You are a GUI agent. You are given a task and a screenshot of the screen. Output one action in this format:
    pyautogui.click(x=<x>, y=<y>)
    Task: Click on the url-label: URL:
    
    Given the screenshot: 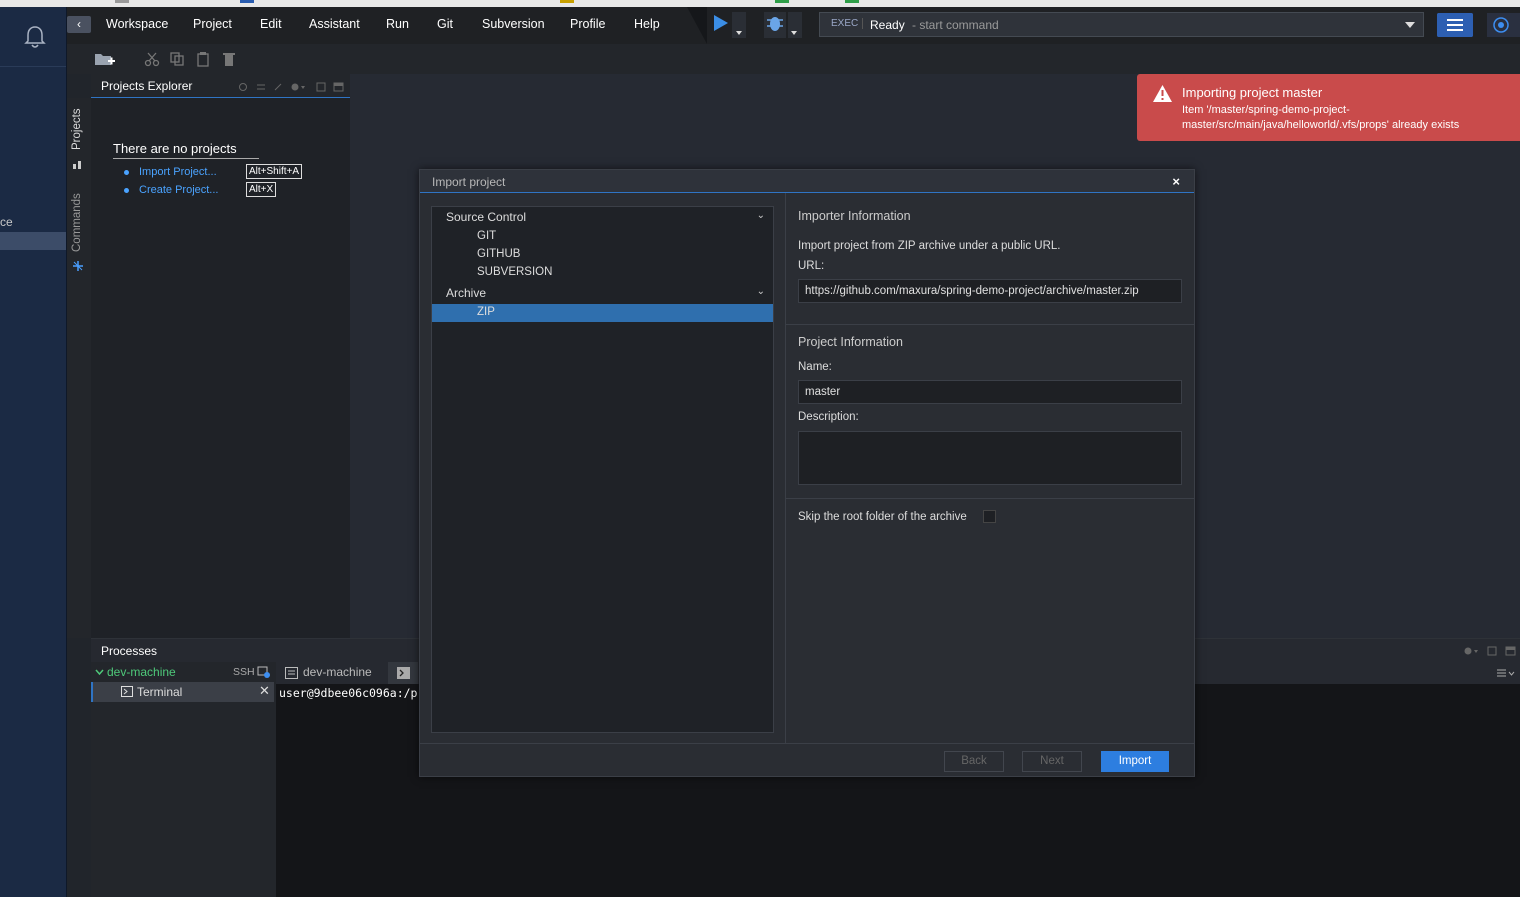 What is the action you would take?
    pyautogui.click(x=811, y=266)
    